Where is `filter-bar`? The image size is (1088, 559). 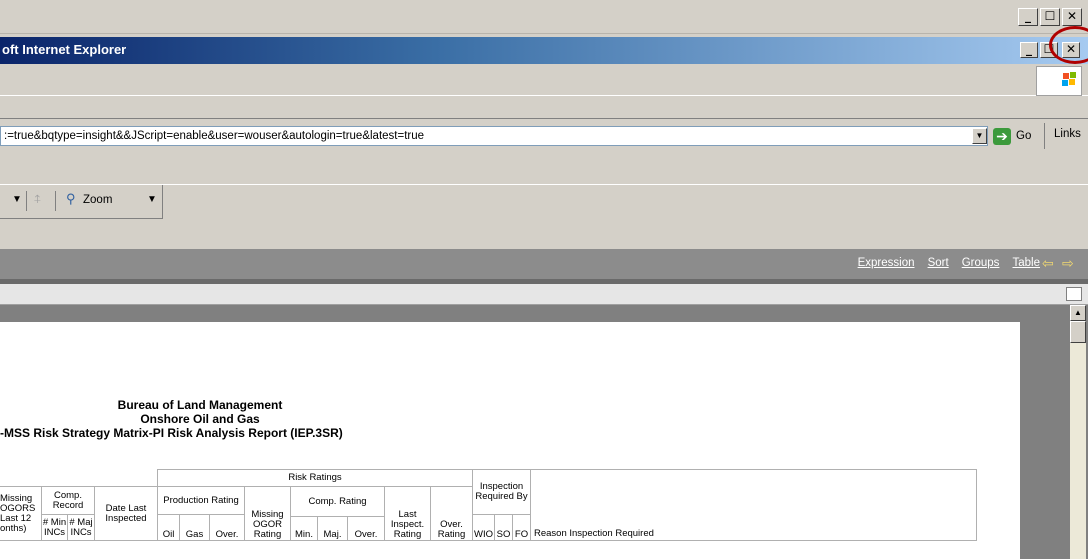 filter-bar is located at coordinates (544, 294).